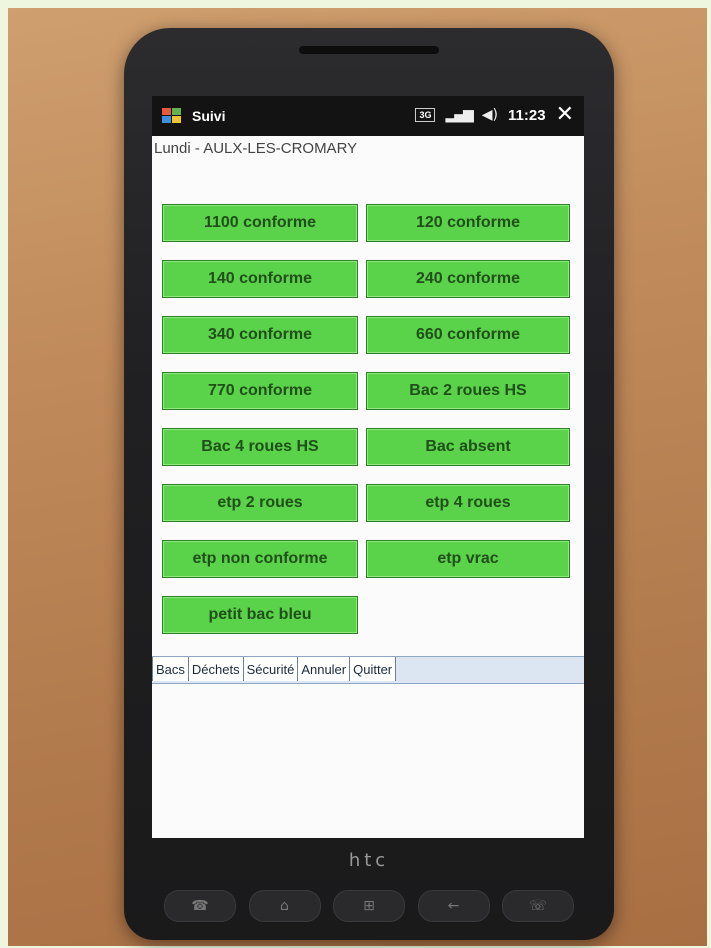  I want to click on windows-button: ⊞, so click(369, 906).